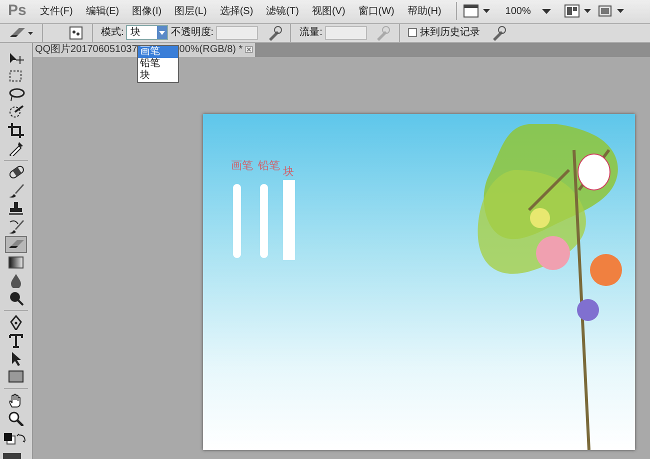 The image size is (650, 459). Describe the element at coordinates (288, 172) in the screenshot. I see `canvas-text: 块` at that location.